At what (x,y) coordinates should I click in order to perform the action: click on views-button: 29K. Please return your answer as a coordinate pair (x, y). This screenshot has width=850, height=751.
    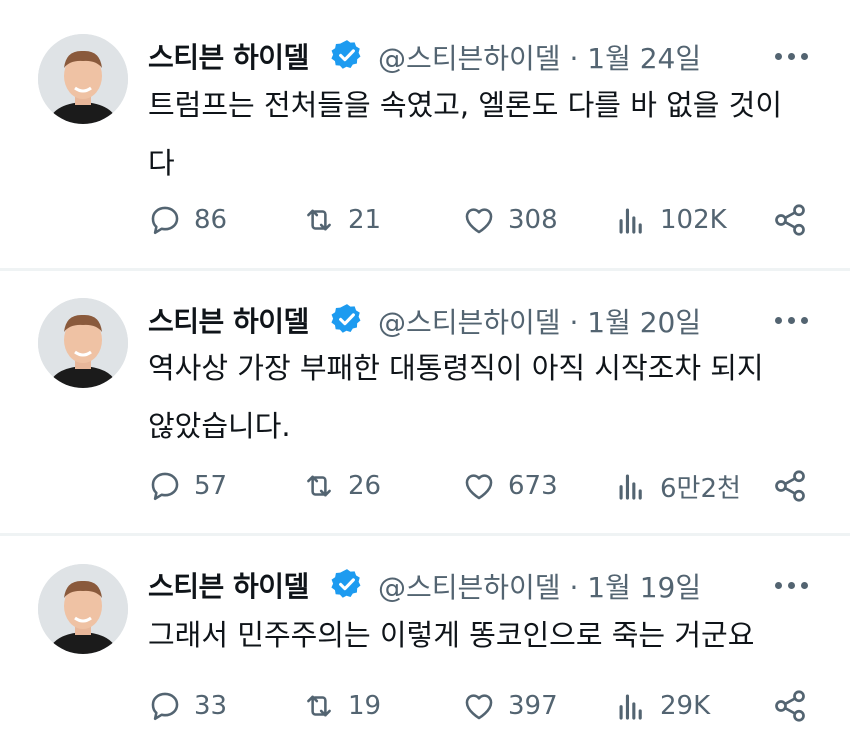
    Looking at the image, I should click on (662, 706).